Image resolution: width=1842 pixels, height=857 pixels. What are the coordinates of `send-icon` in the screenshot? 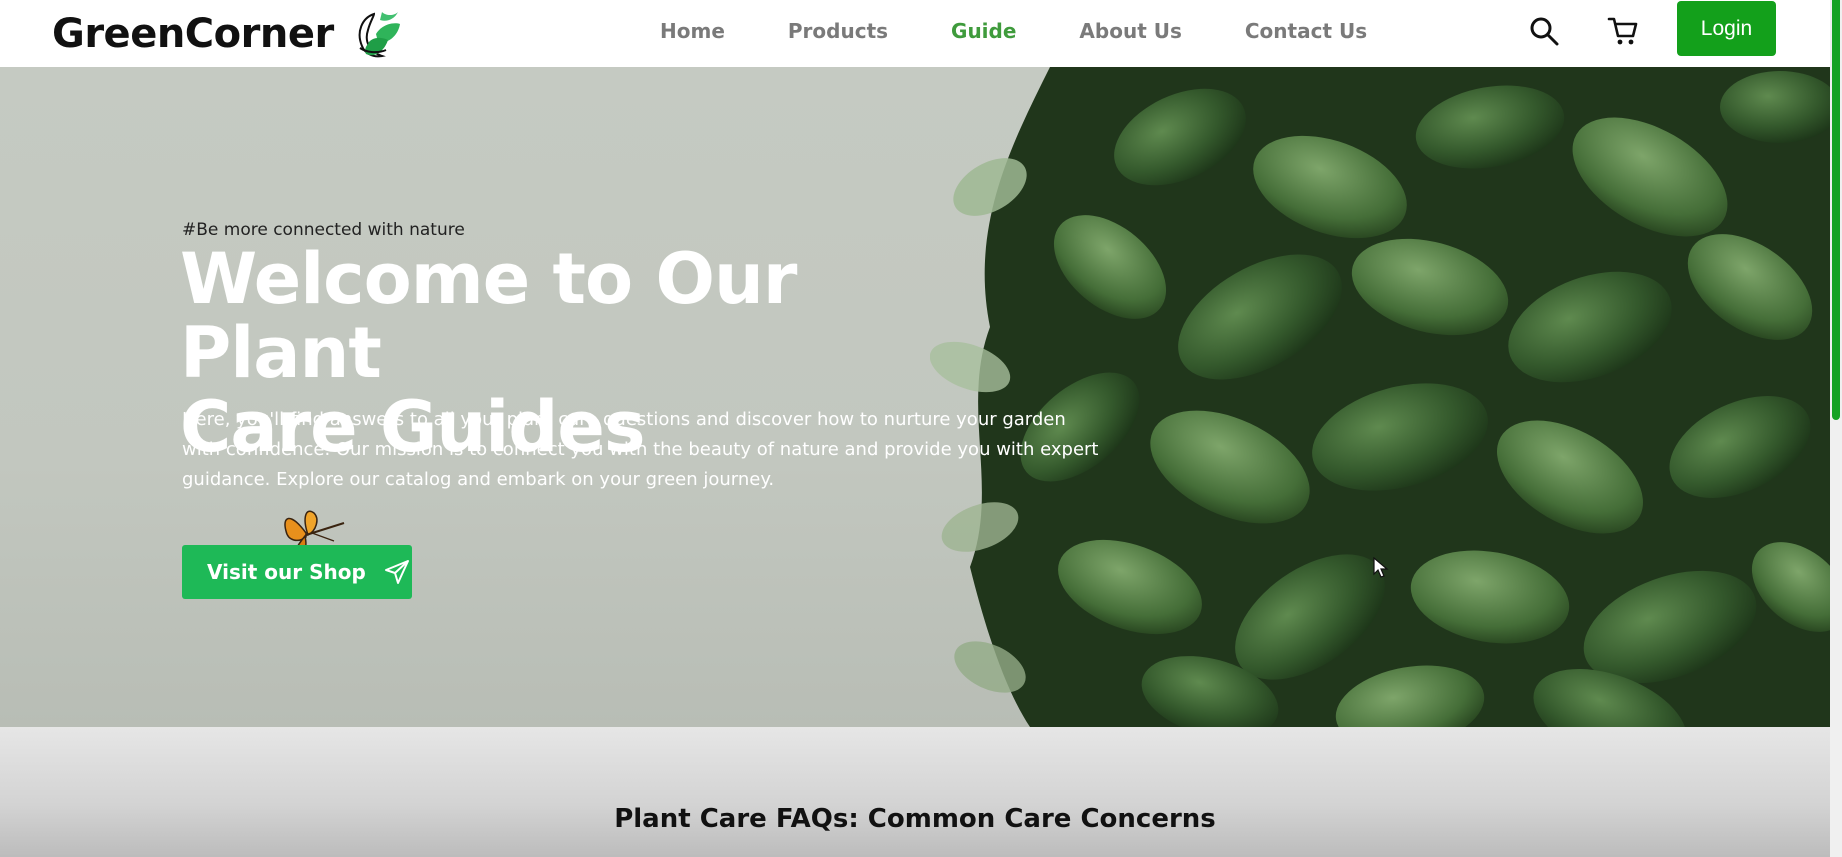 It's located at (396, 572).